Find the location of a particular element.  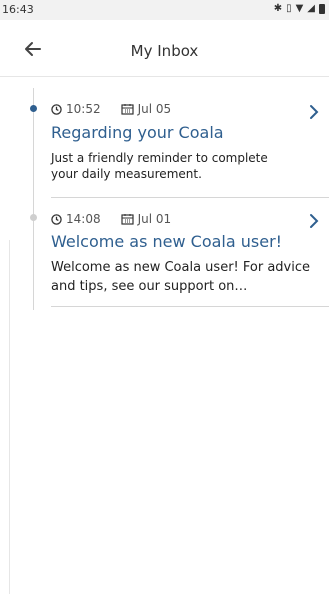

wifi-icon: ▼ is located at coordinates (299, 8).